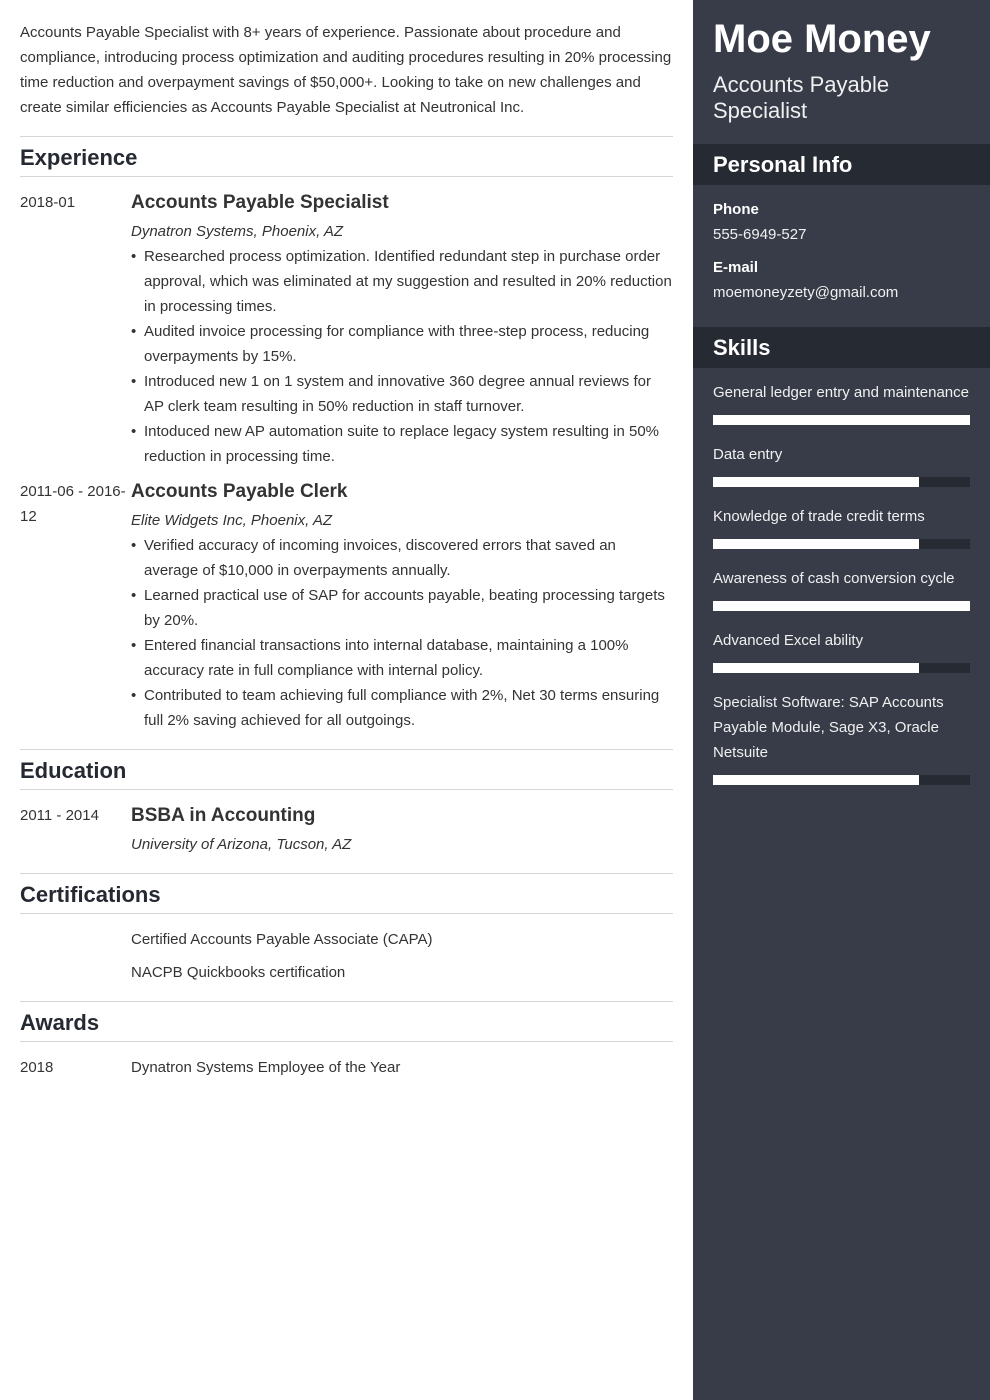 Image resolution: width=990 pixels, height=1400 pixels. What do you see at coordinates (346, 893) in the screenshot?
I see `section-title-certifications: Certifications` at bounding box center [346, 893].